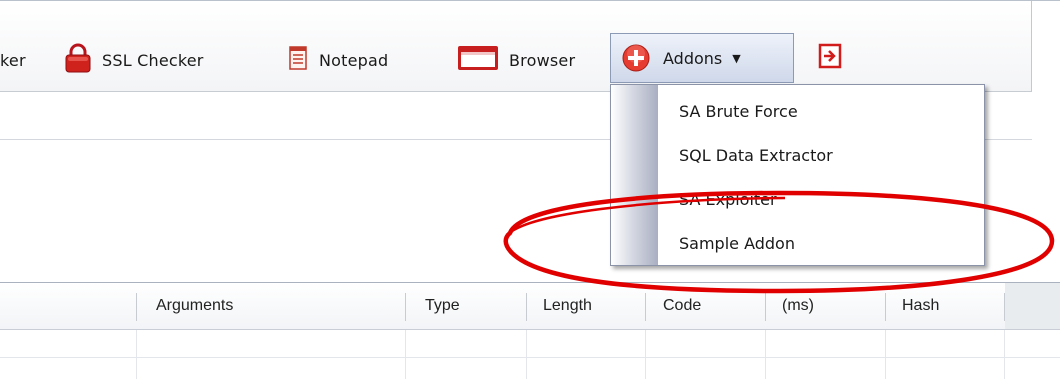 The image size is (1060, 379). I want to click on browser-button: Browser, so click(516, 60).